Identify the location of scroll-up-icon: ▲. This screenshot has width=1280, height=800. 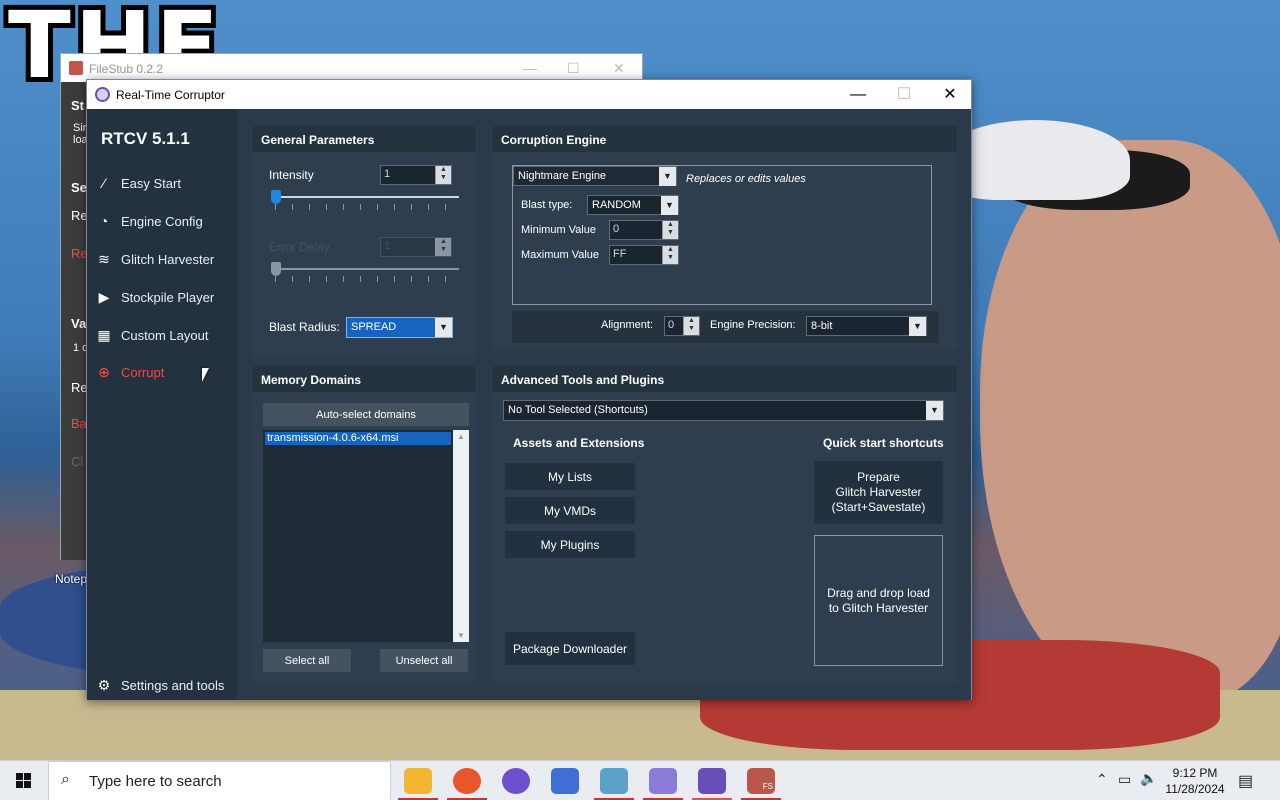
(461, 436).